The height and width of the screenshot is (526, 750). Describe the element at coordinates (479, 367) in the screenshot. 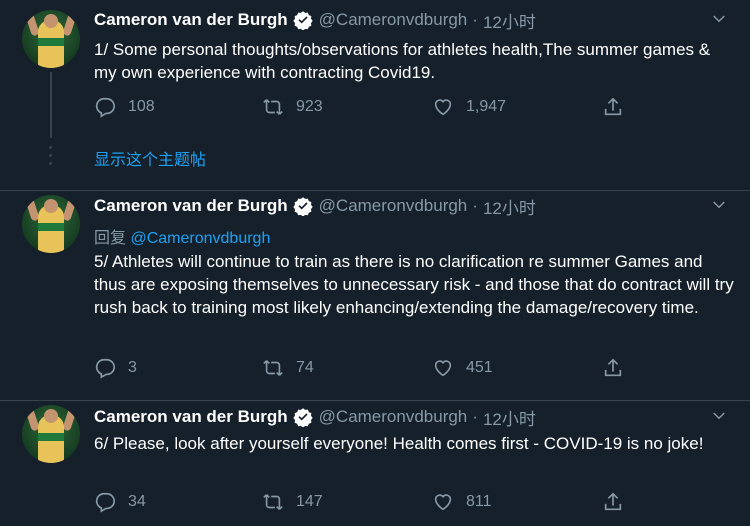

I see `like-count: 451` at that location.